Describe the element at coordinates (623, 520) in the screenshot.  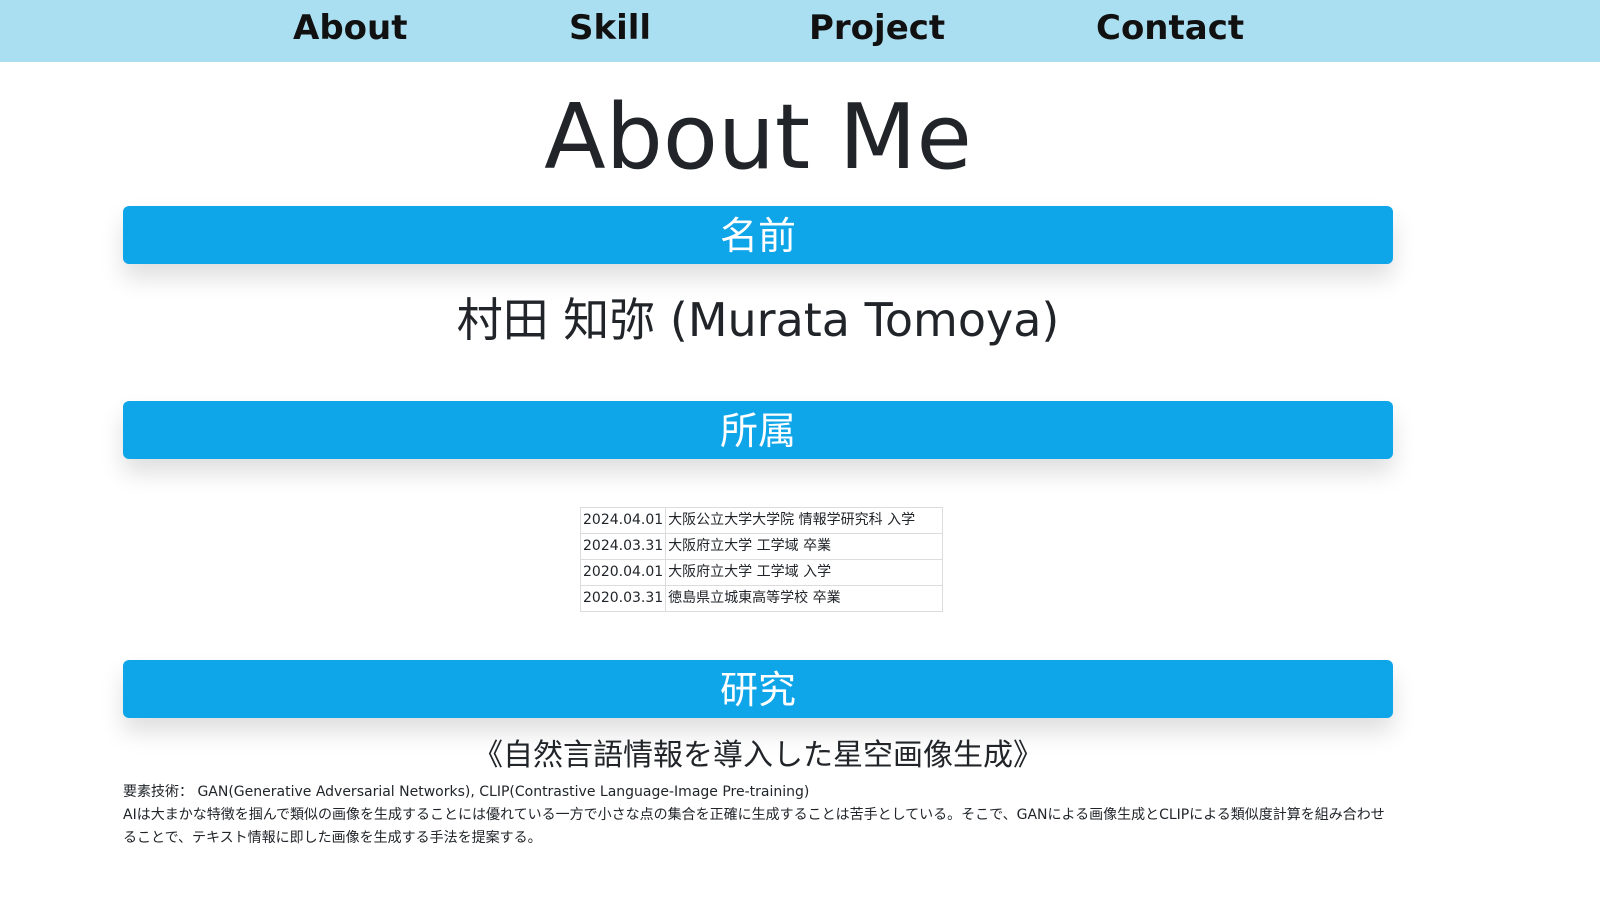
I see `affiliation-date: 2024.04.01` at that location.